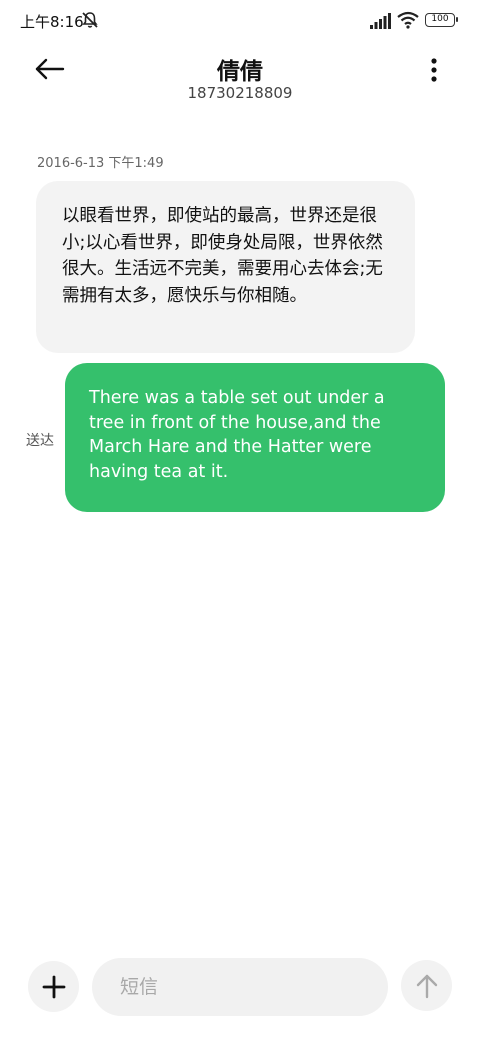 The width and height of the screenshot is (480, 1040). I want to click on arrow-up-icon, so click(426, 986).